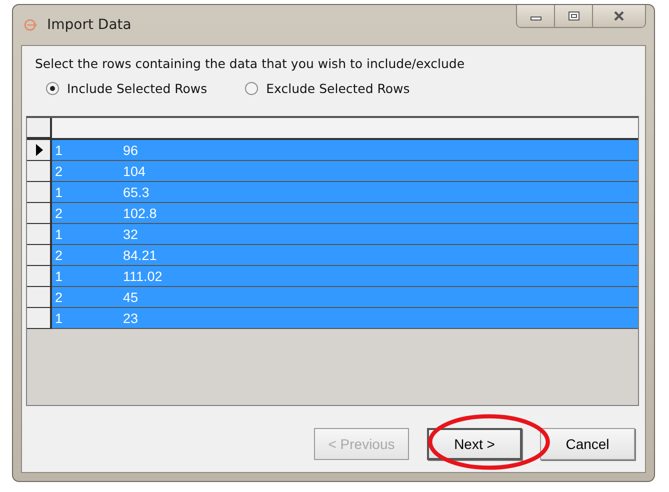 The height and width of the screenshot is (492, 669). Describe the element at coordinates (134, 171) in the screenshot. I see `table-cell: 104` at that location.